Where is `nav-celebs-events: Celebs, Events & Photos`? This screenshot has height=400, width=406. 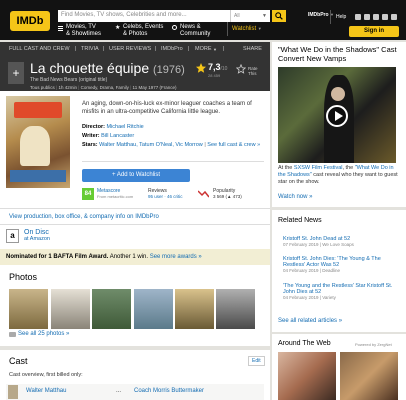
nav-celebs-events: Celebs, Events & Photos is located at coordinates (143, 31).